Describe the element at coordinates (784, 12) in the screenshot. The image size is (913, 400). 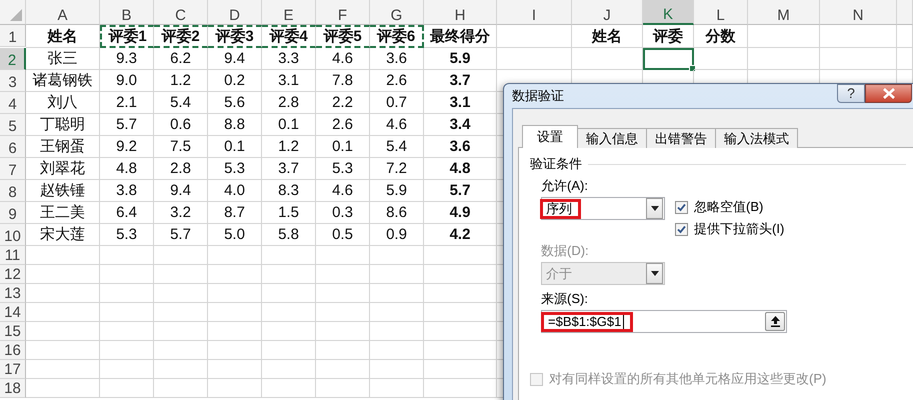
I see `column-header: M` at that location.